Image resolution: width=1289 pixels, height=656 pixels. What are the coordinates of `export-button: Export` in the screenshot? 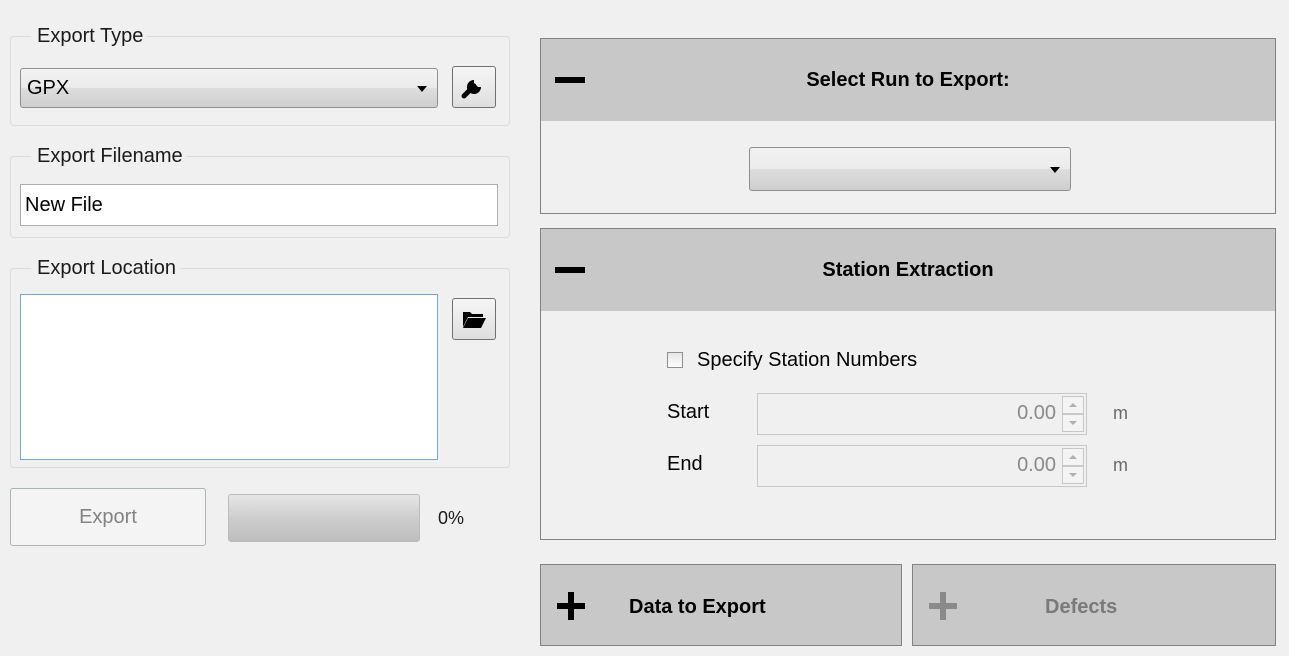 It's located at (108, 517).